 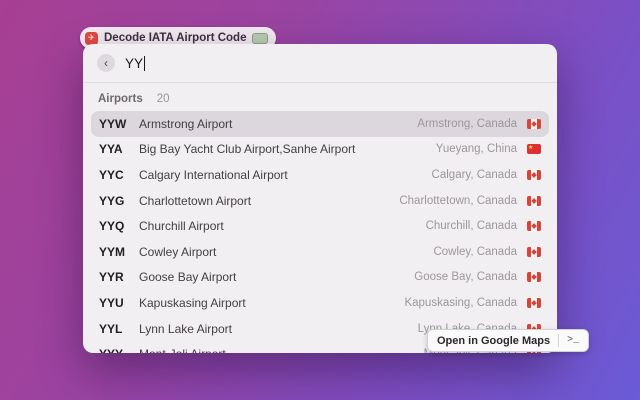 I want to click on airport-name: Goose Bay Airport, so click(x=188, y=277).